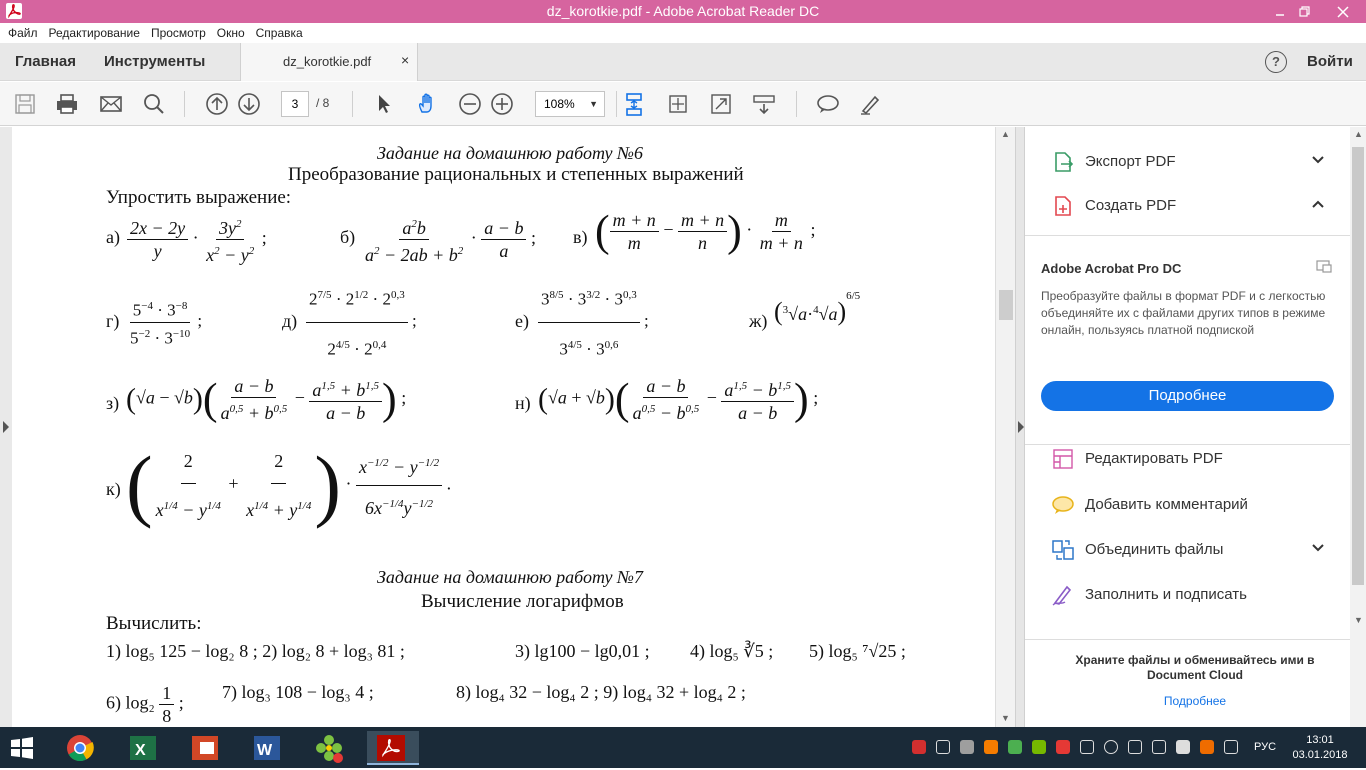 This screenshot has height=770, width=1366. Describe the element at coordinates (154, 104) in the screenshot. I see `search-icon` at that location.